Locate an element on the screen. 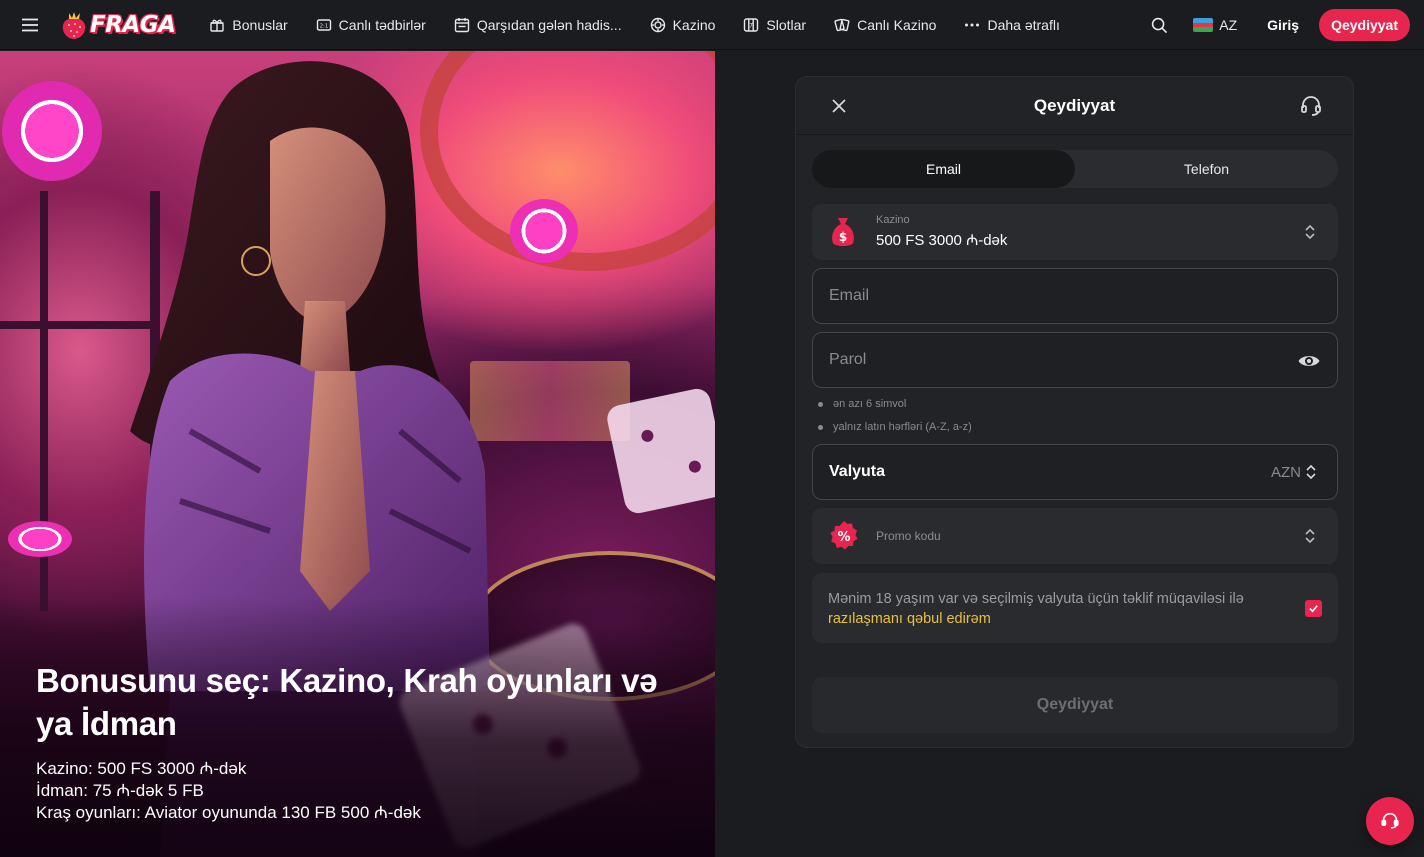 This screenshot has height=857, width=1424. tab-email: Email is located at coordinates (943, 169).